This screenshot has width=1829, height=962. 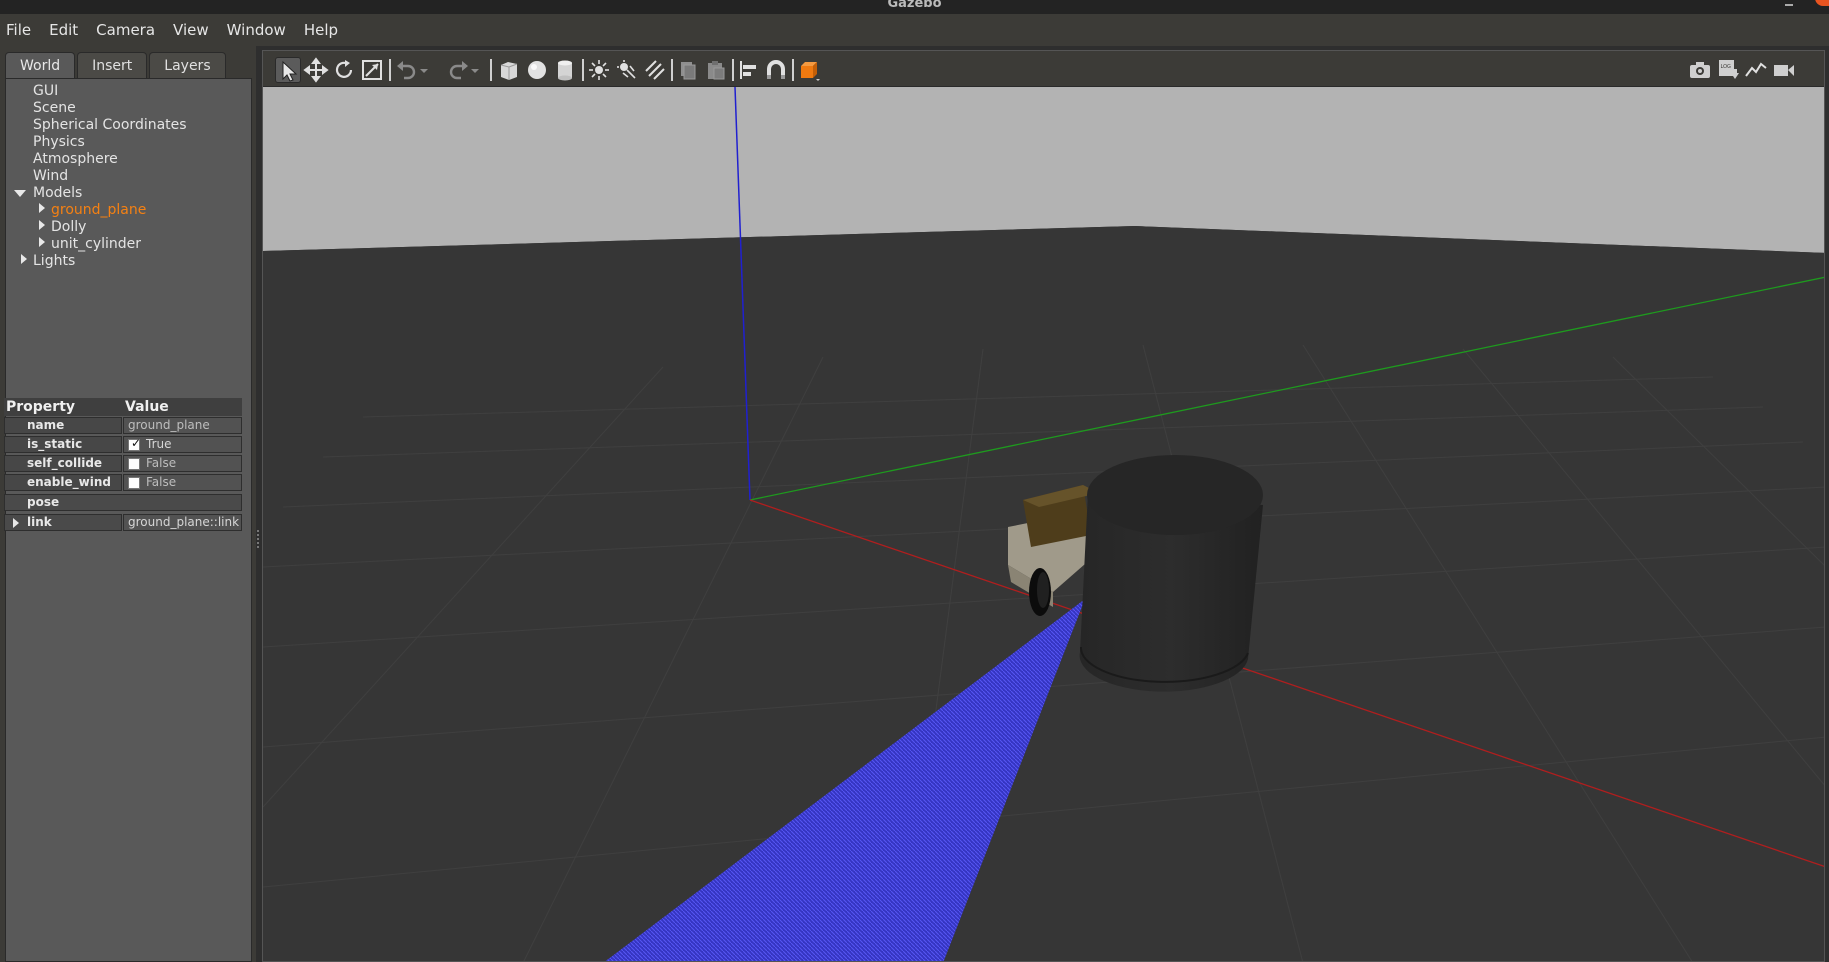 What do you see at coordinates (112, 65) in the screenshot?
I see `tab-insert: Insert` at bounding box center [112, 65].